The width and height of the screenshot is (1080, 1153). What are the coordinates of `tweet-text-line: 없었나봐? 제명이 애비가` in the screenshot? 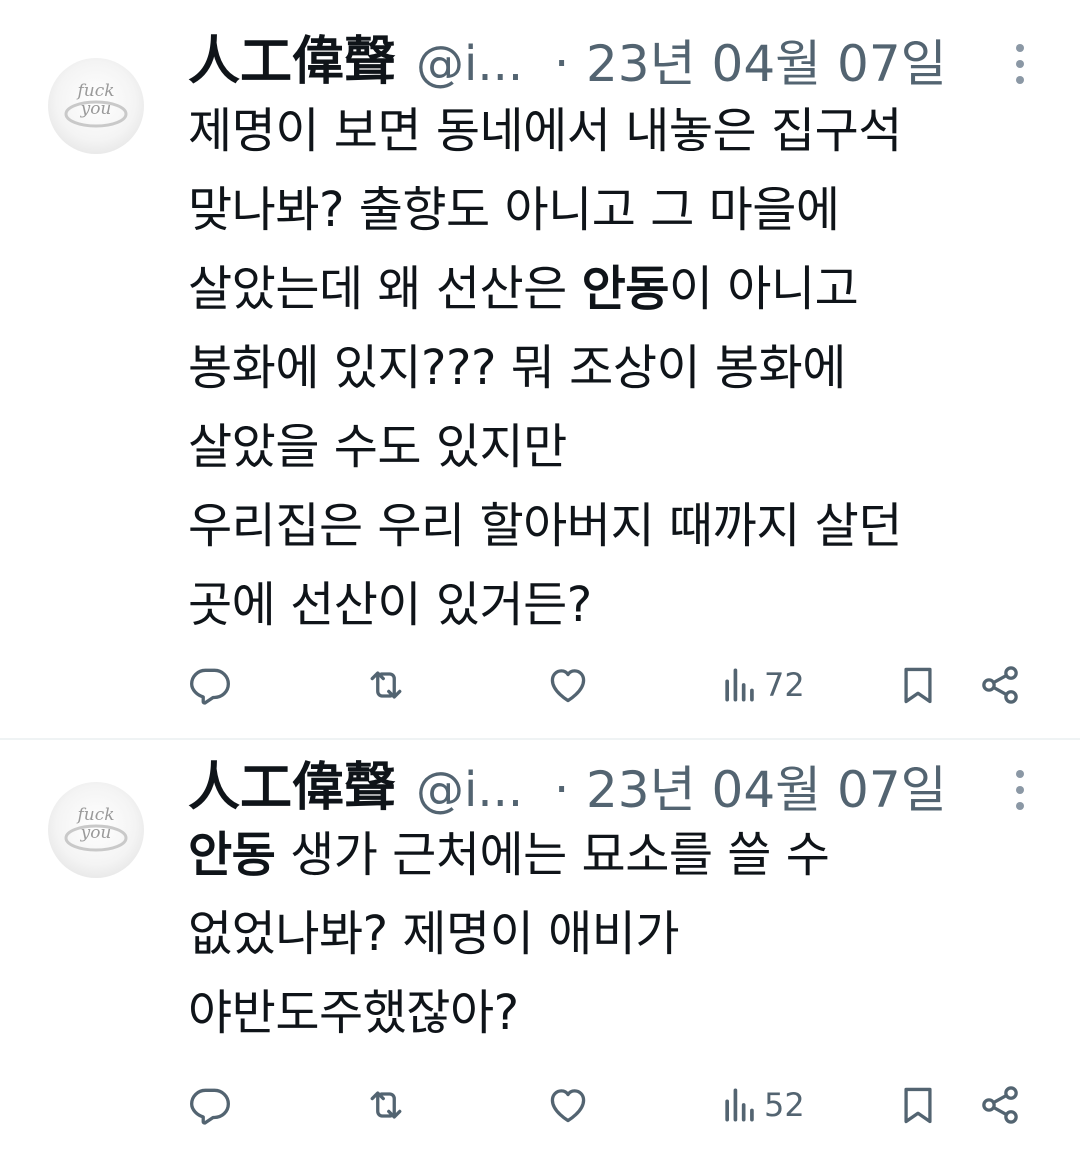 It's located at (434, 934).